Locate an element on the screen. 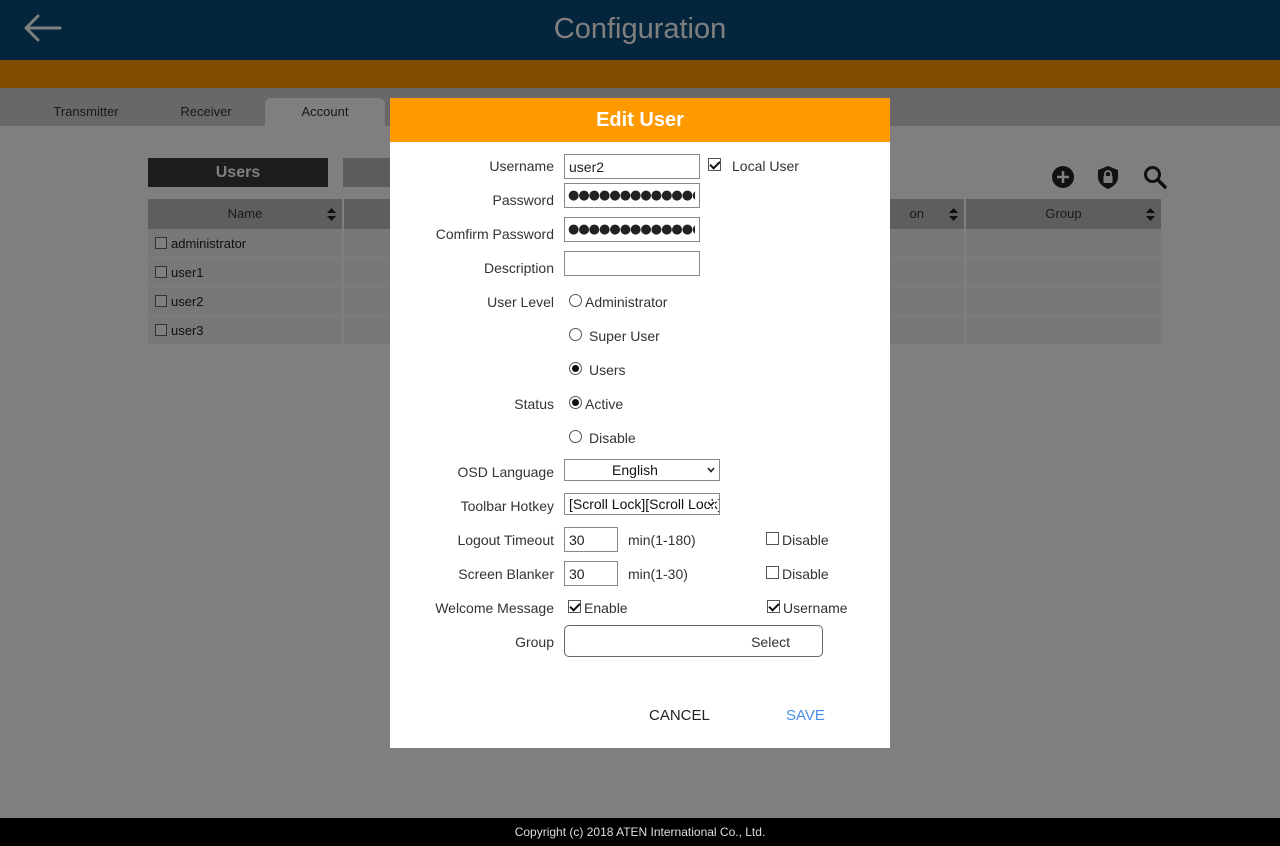 The width and height of the screenshot is (1280, 846). status-active-radio is located at coordinates (575, 402).